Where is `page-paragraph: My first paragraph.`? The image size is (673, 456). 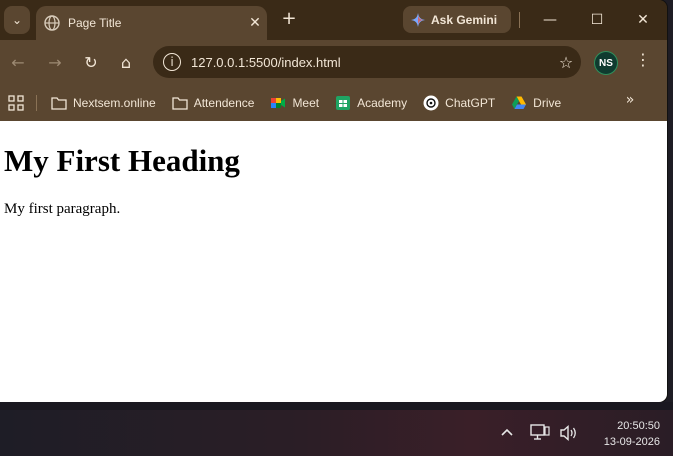 page-paragraph: My first paragraph. is located at coordinates (62, 209).